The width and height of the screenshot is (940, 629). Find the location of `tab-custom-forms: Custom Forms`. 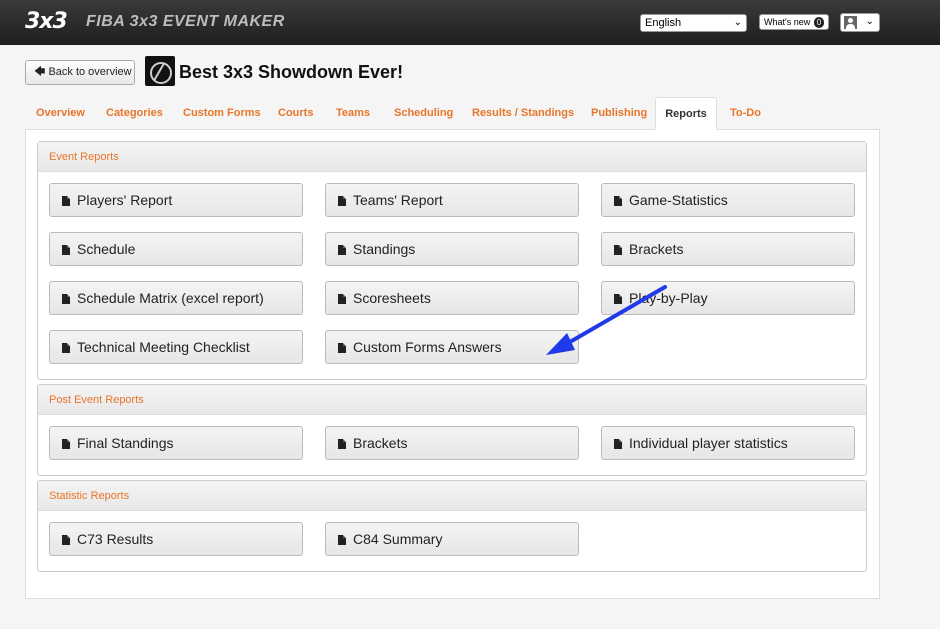

tab-custom-forms: Custom Forms is located at coordinates (222, 113).